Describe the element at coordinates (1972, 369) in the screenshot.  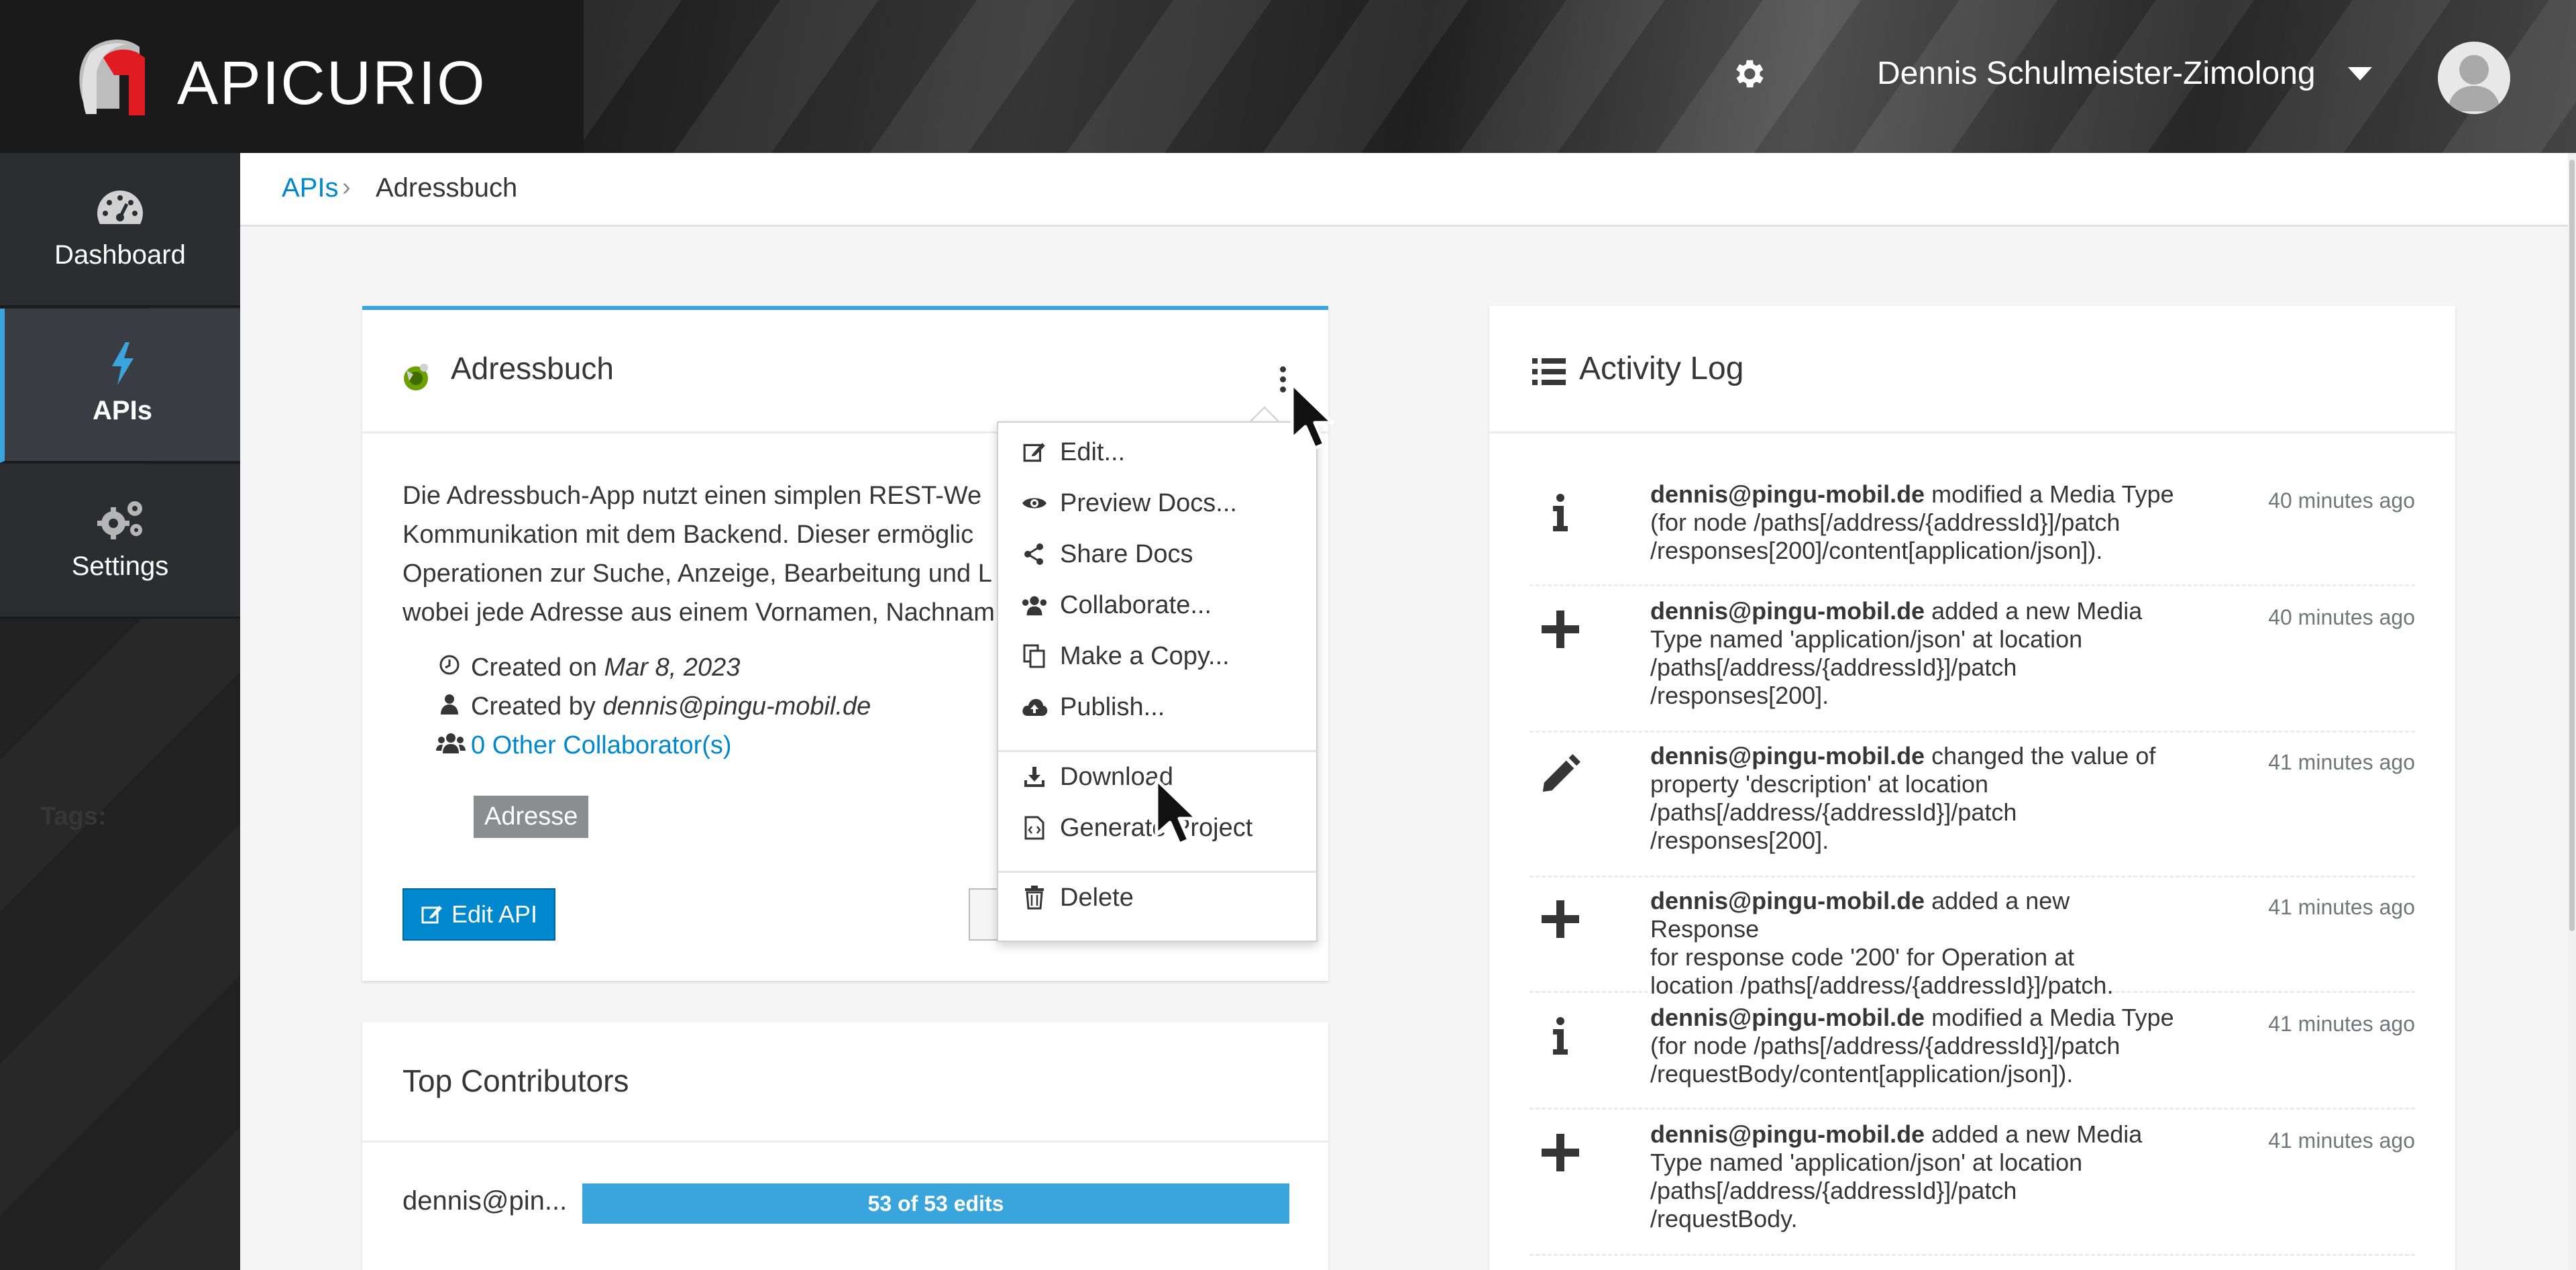
I see `activity-log-header: Activity Log` at that location.